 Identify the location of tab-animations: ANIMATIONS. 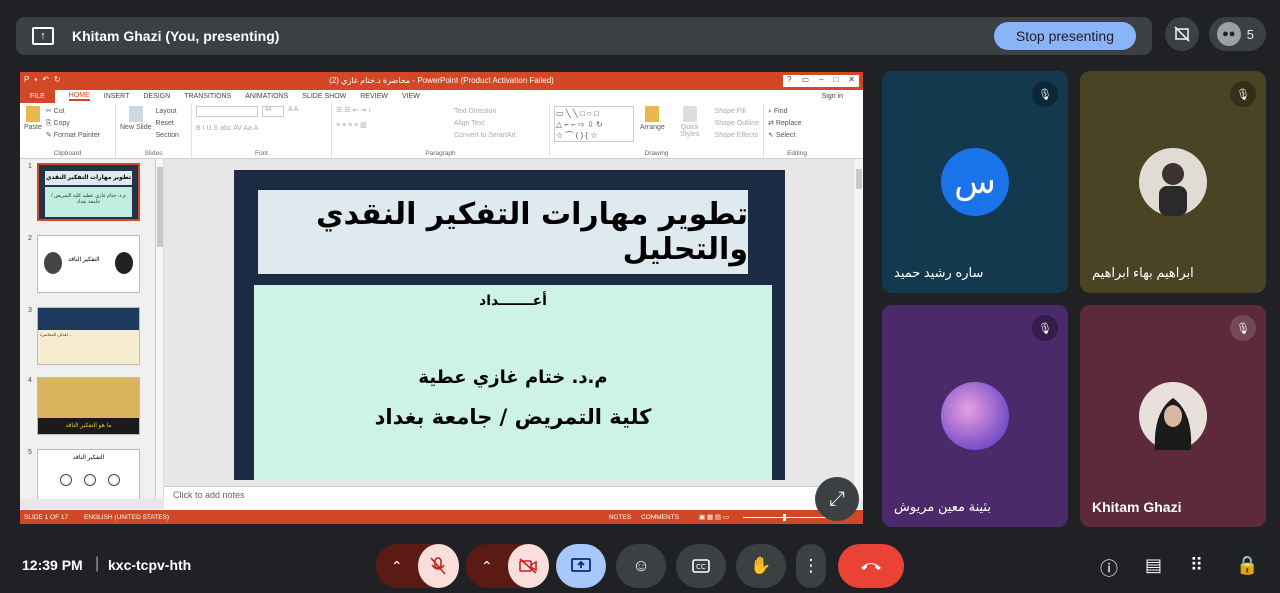
(266, 96).